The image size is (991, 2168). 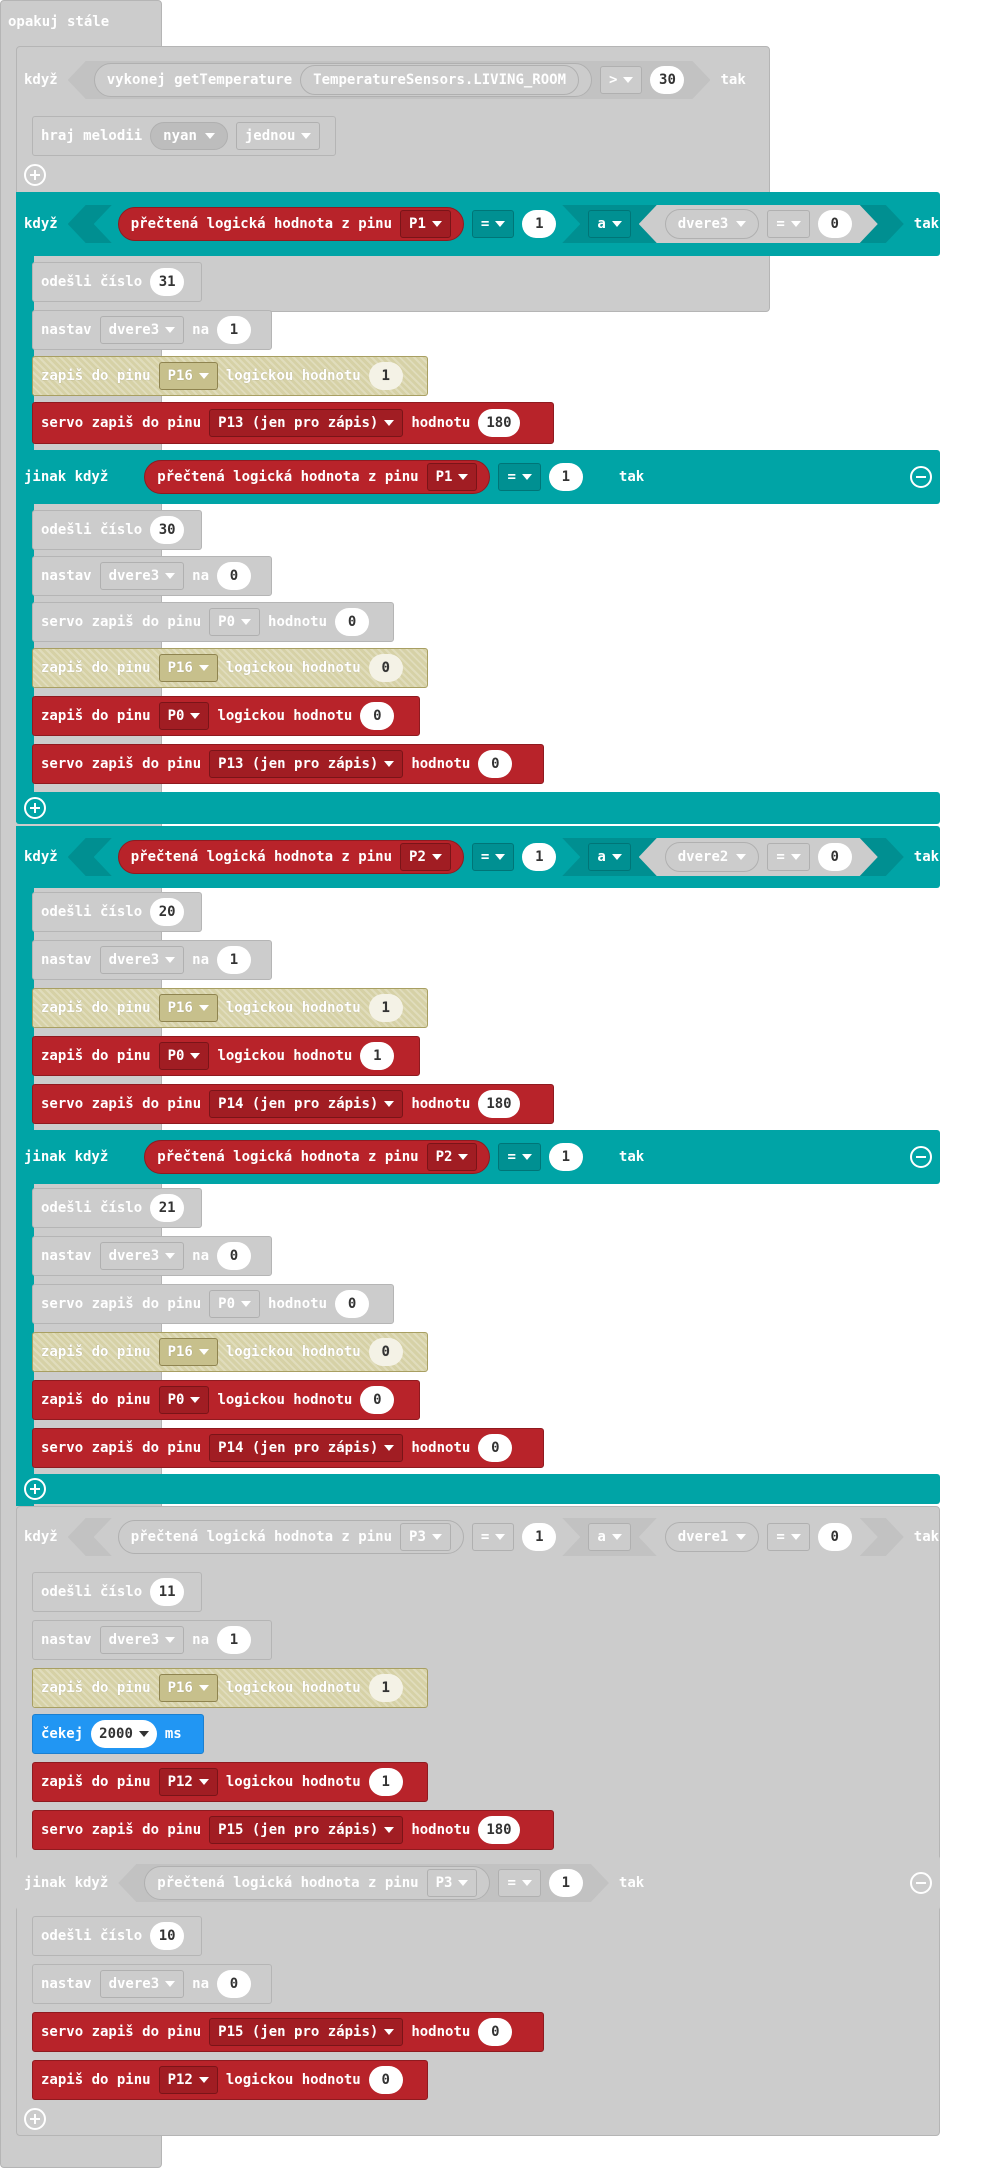 What do you see at coordinates (667, 80) in the screenshot?
I see `if1-value: 30` at bounding box center [667, 80].